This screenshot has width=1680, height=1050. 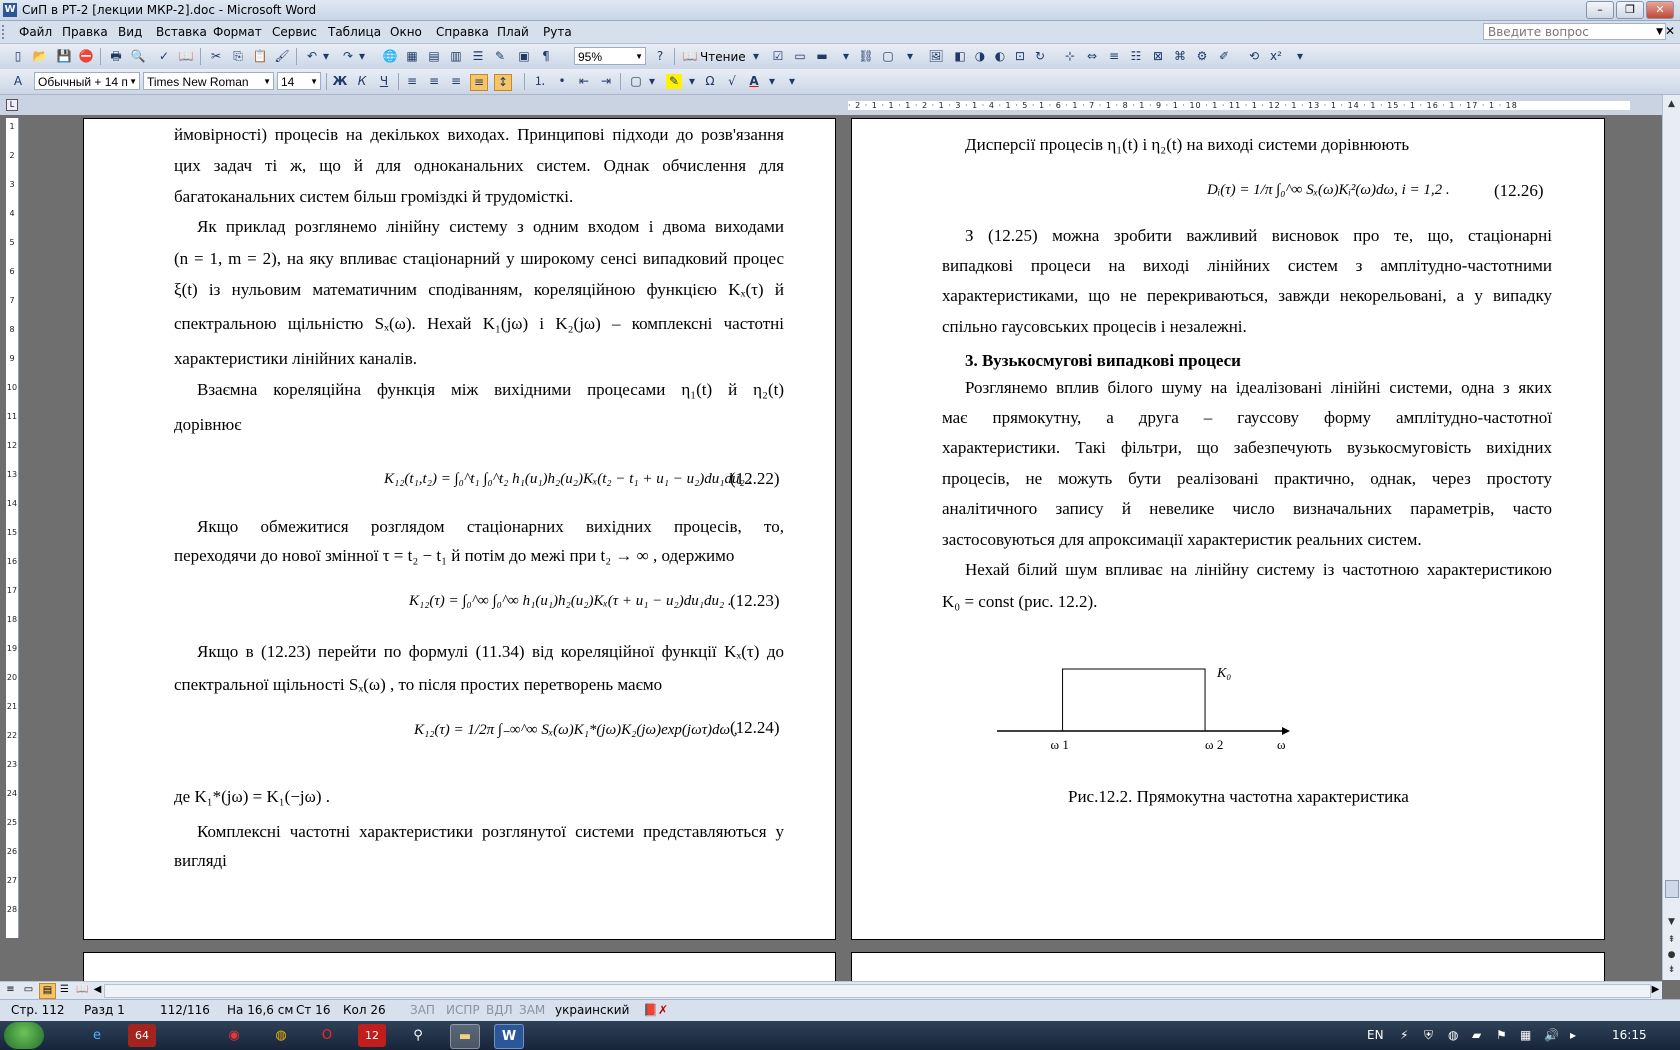 I want to click on tab-selector: L, so click(x=12, y=105).